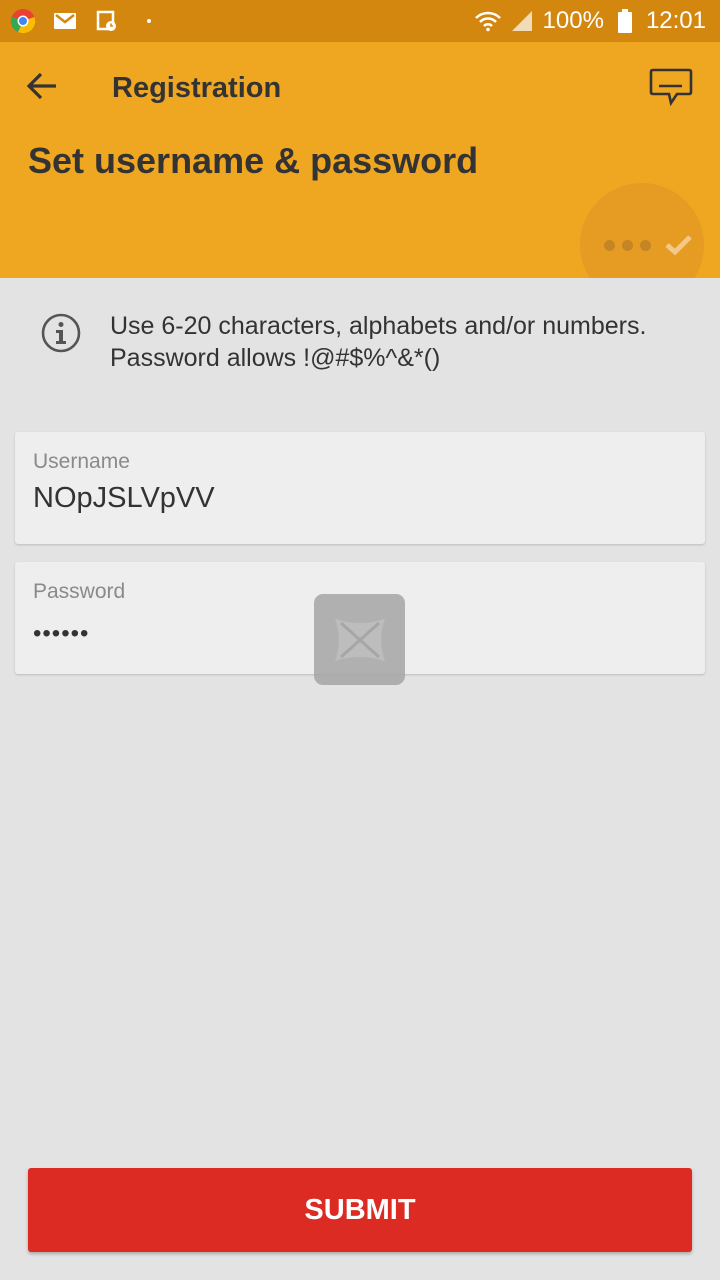 The width and height of the screenshot is (720, 1280). What do you see at coordinates (65, 21) in the screenshot?
I see `gmail-icon` at bounding box center [65, 21].